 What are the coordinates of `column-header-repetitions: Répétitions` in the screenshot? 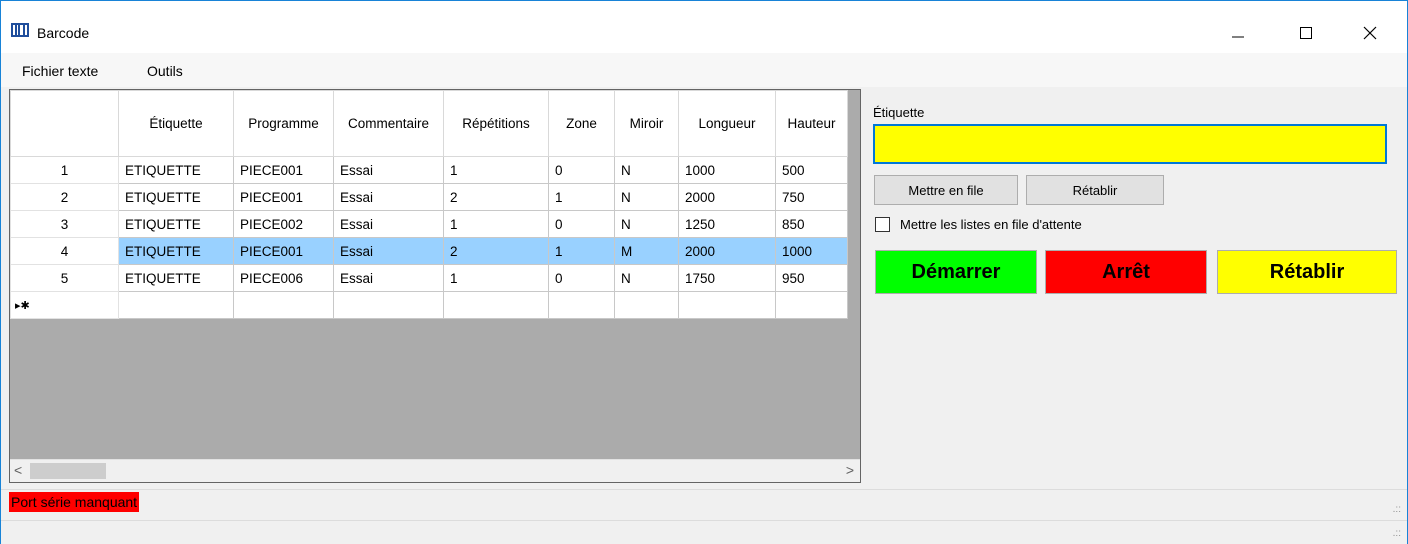 It's located at (496, 123).